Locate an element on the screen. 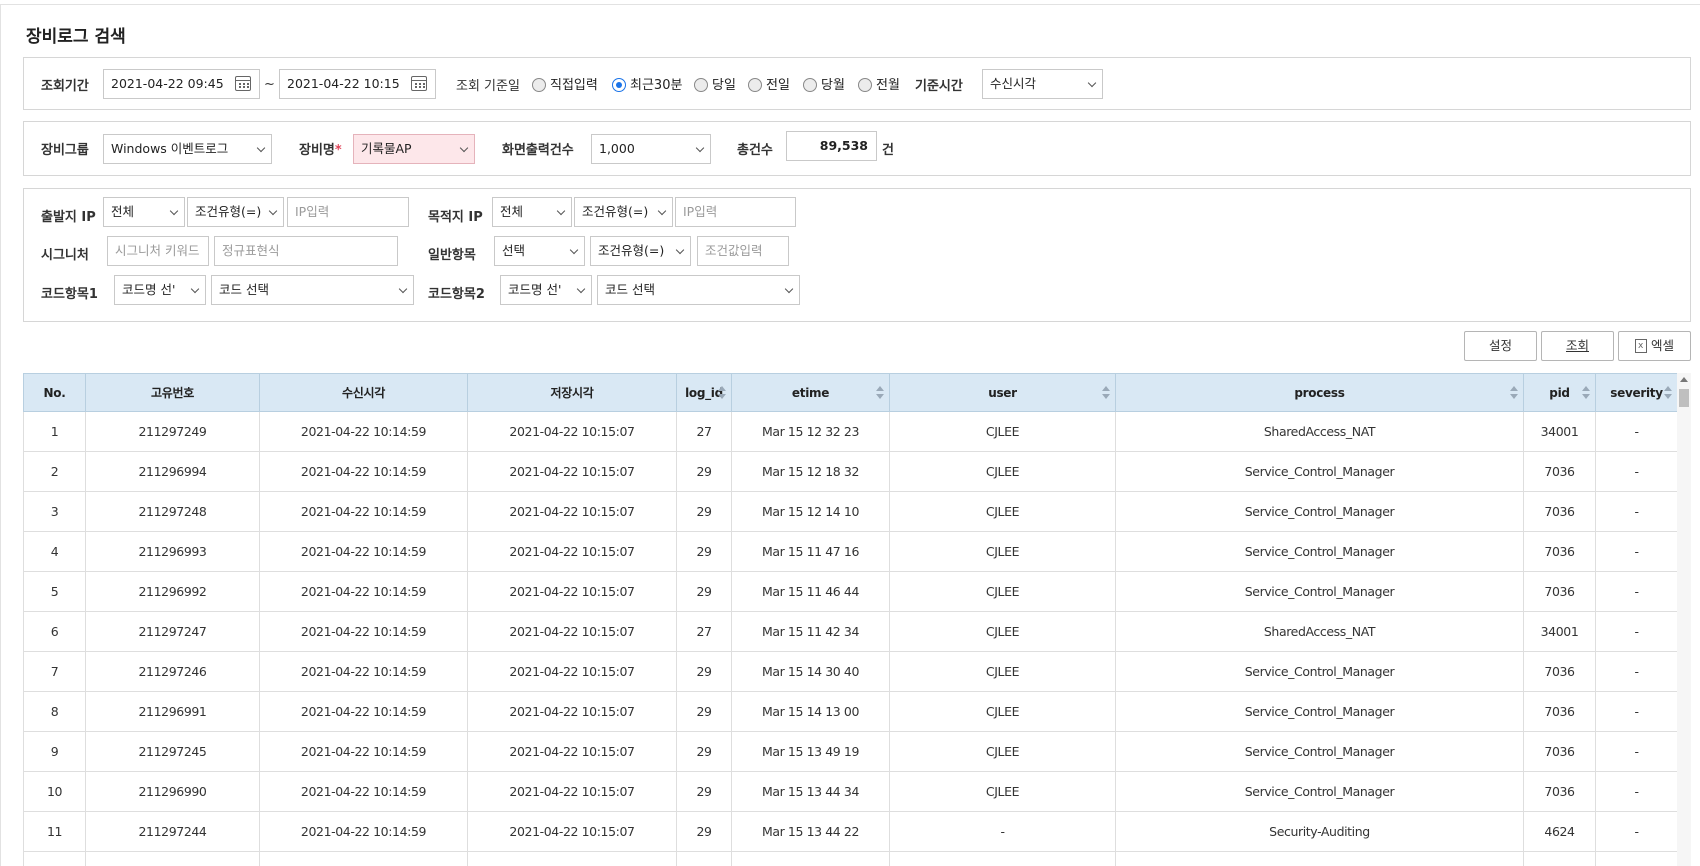 This screenshot has width=1700, height=866. code2-name-select: 코드명 선' is located at coordinates (546, 290).